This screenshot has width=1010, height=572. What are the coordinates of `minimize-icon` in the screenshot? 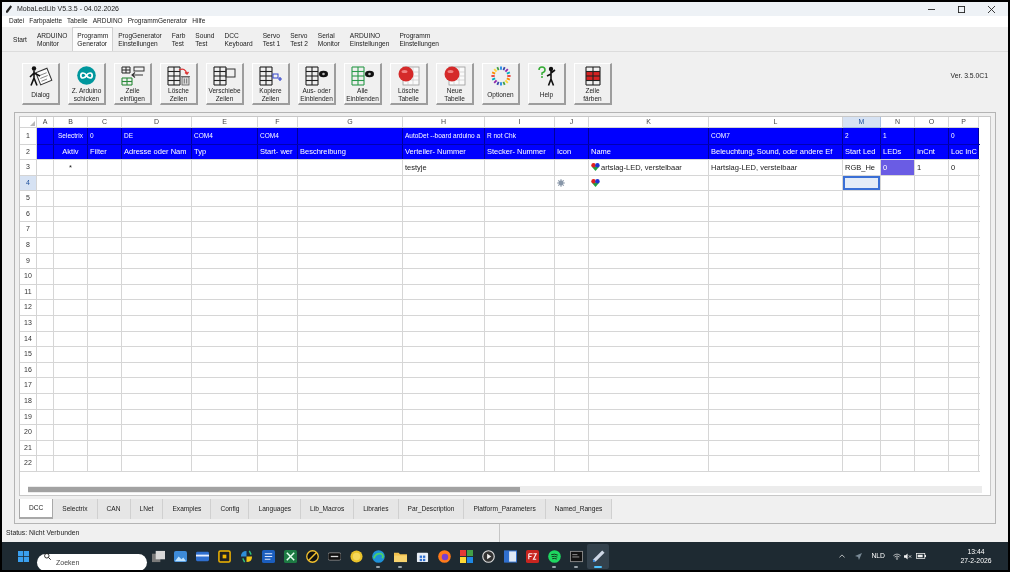 It's located at (931, 9).